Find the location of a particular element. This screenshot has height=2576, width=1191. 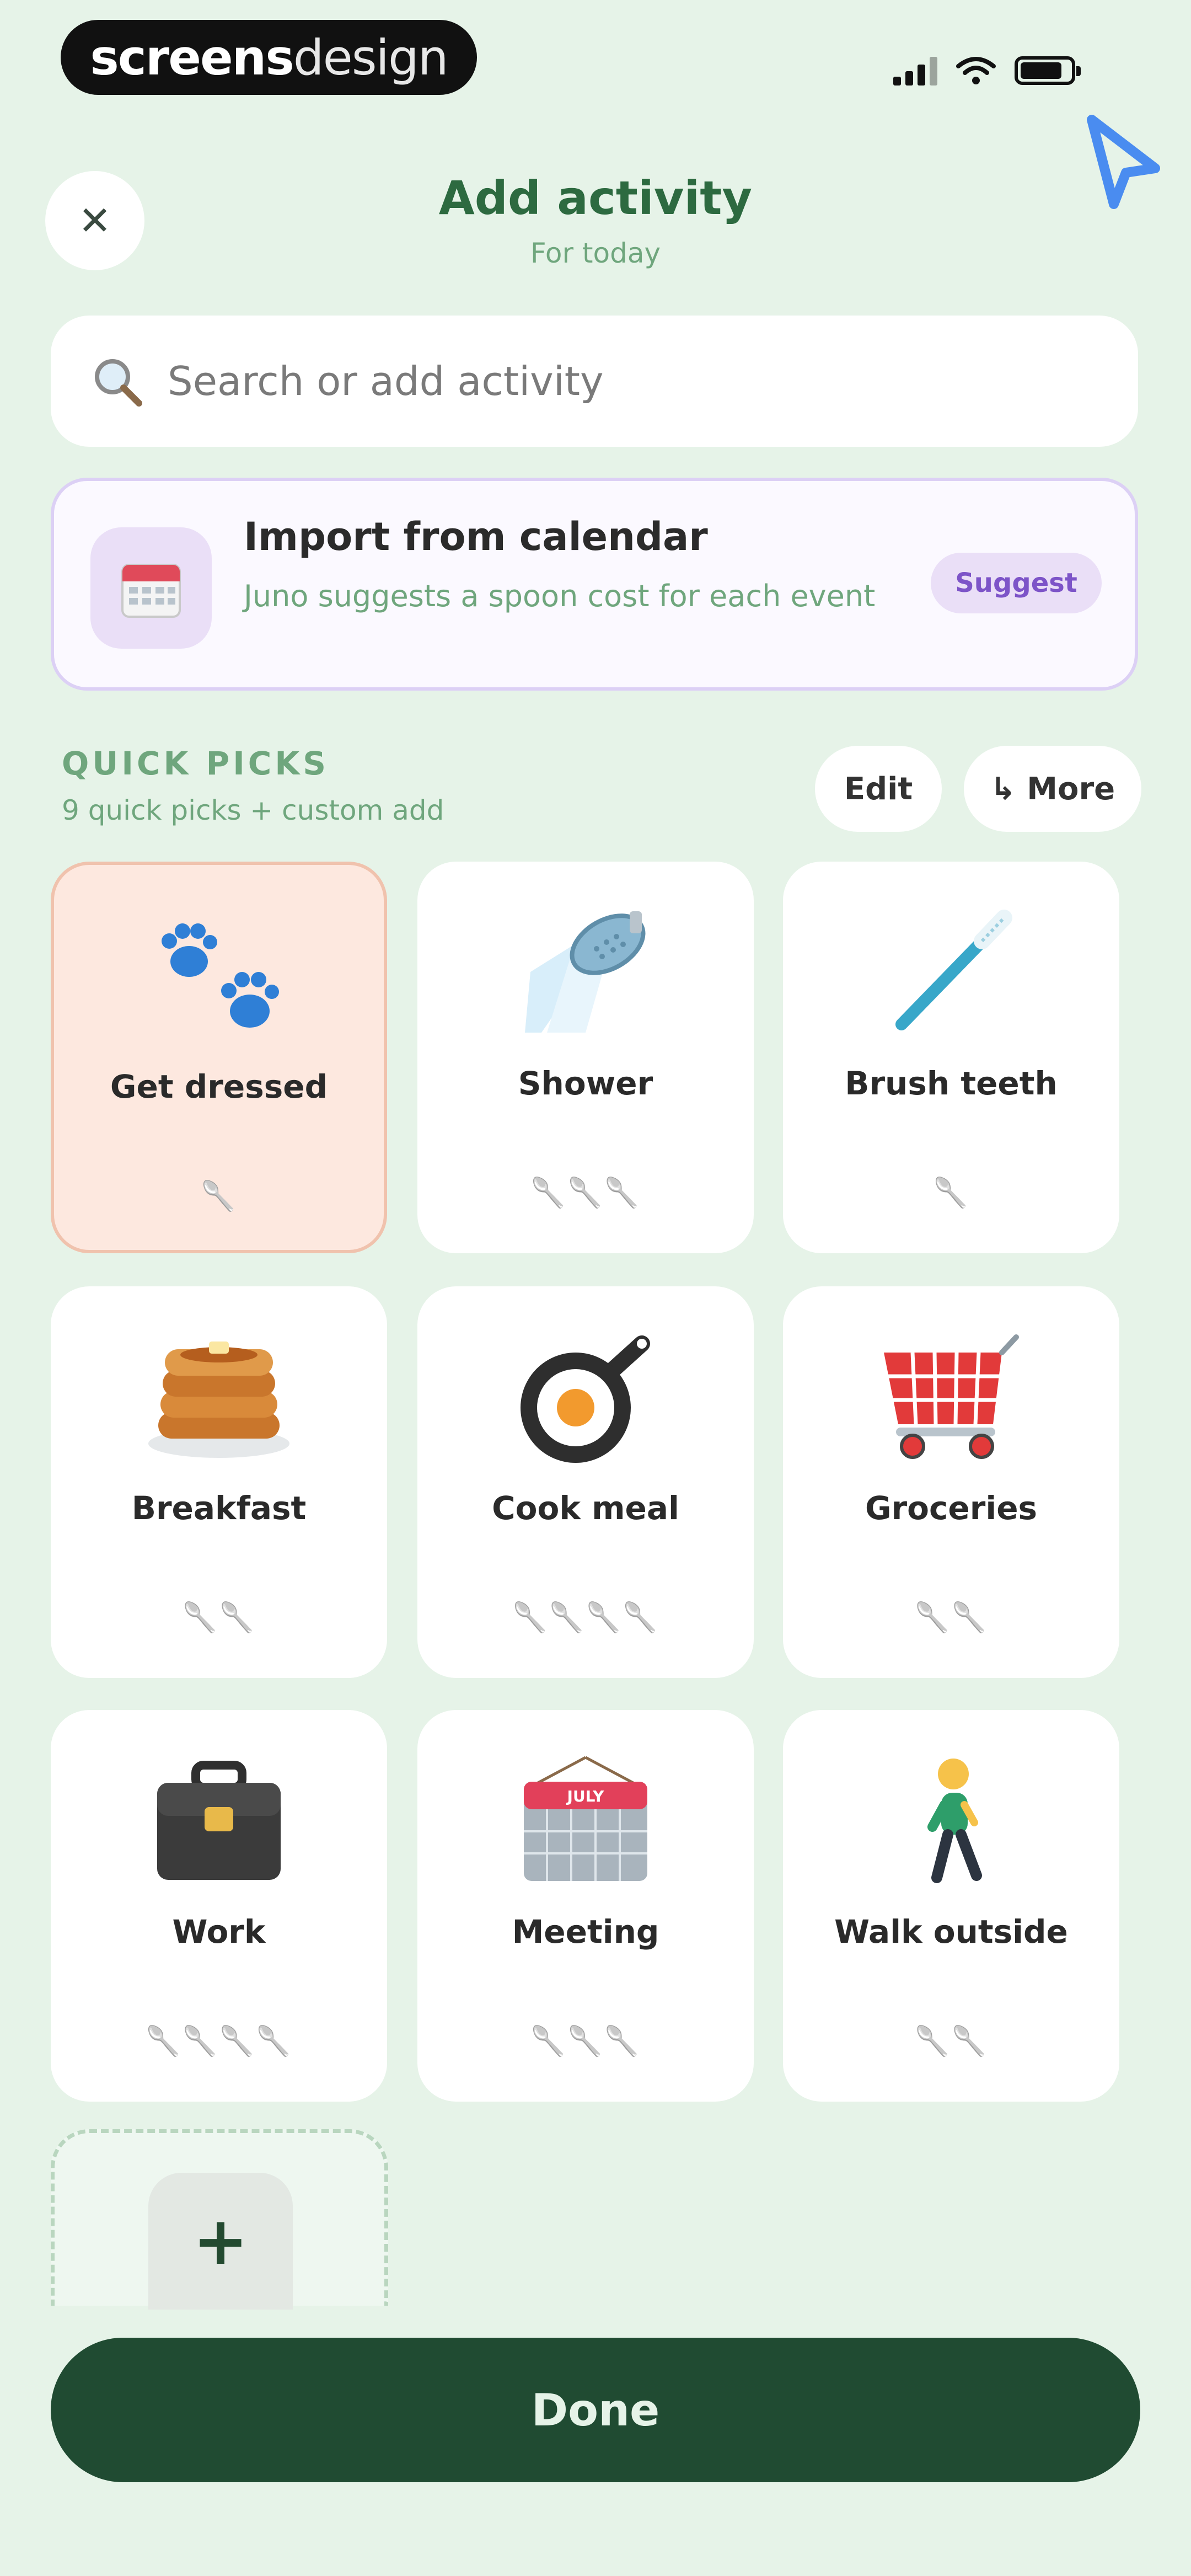

suggest-button: Suggest is located at coordinates (1017, 583).